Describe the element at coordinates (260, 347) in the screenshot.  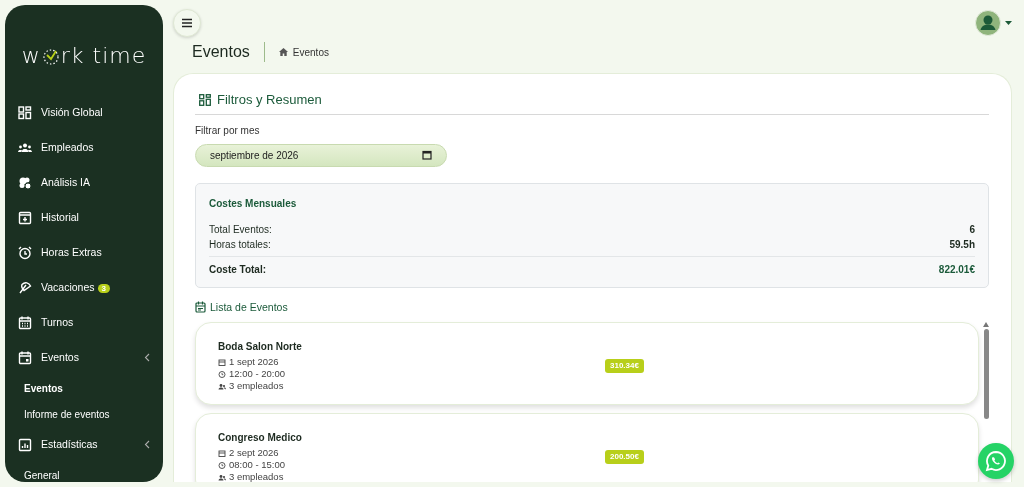
I see `event-name: Boda Salon Norte` at that location.